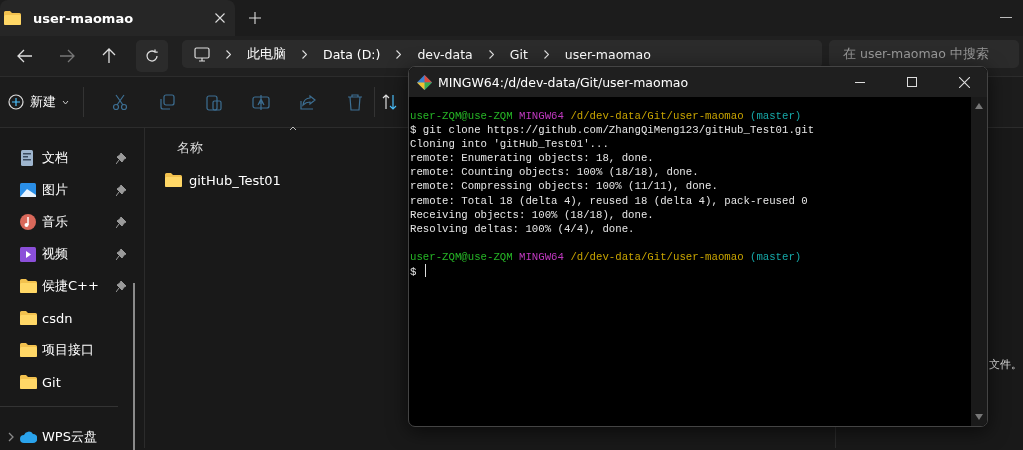  I want to click on sidebar-label: 图片, so click(55, 190).